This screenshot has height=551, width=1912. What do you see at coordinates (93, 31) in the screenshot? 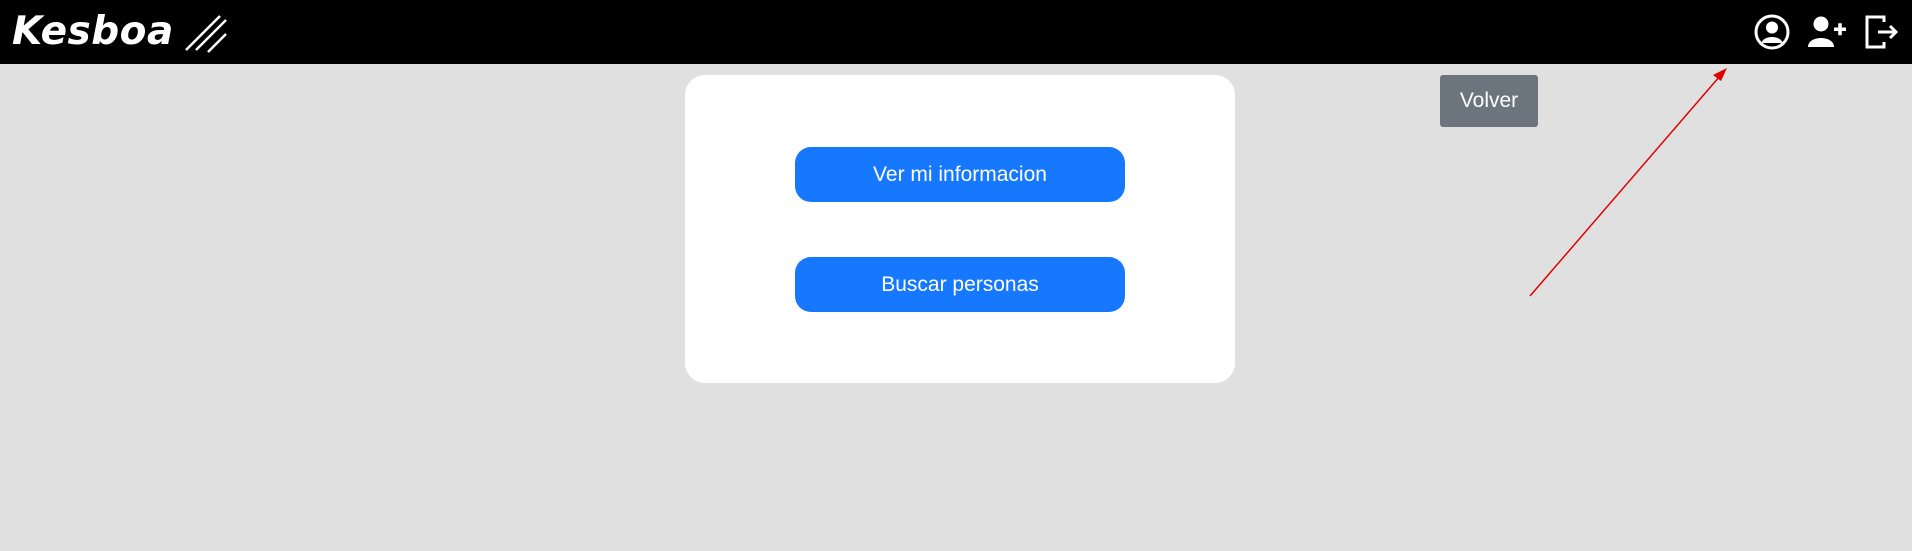
I see `brand-name: Kesboa` at bounding box center [93, 31].